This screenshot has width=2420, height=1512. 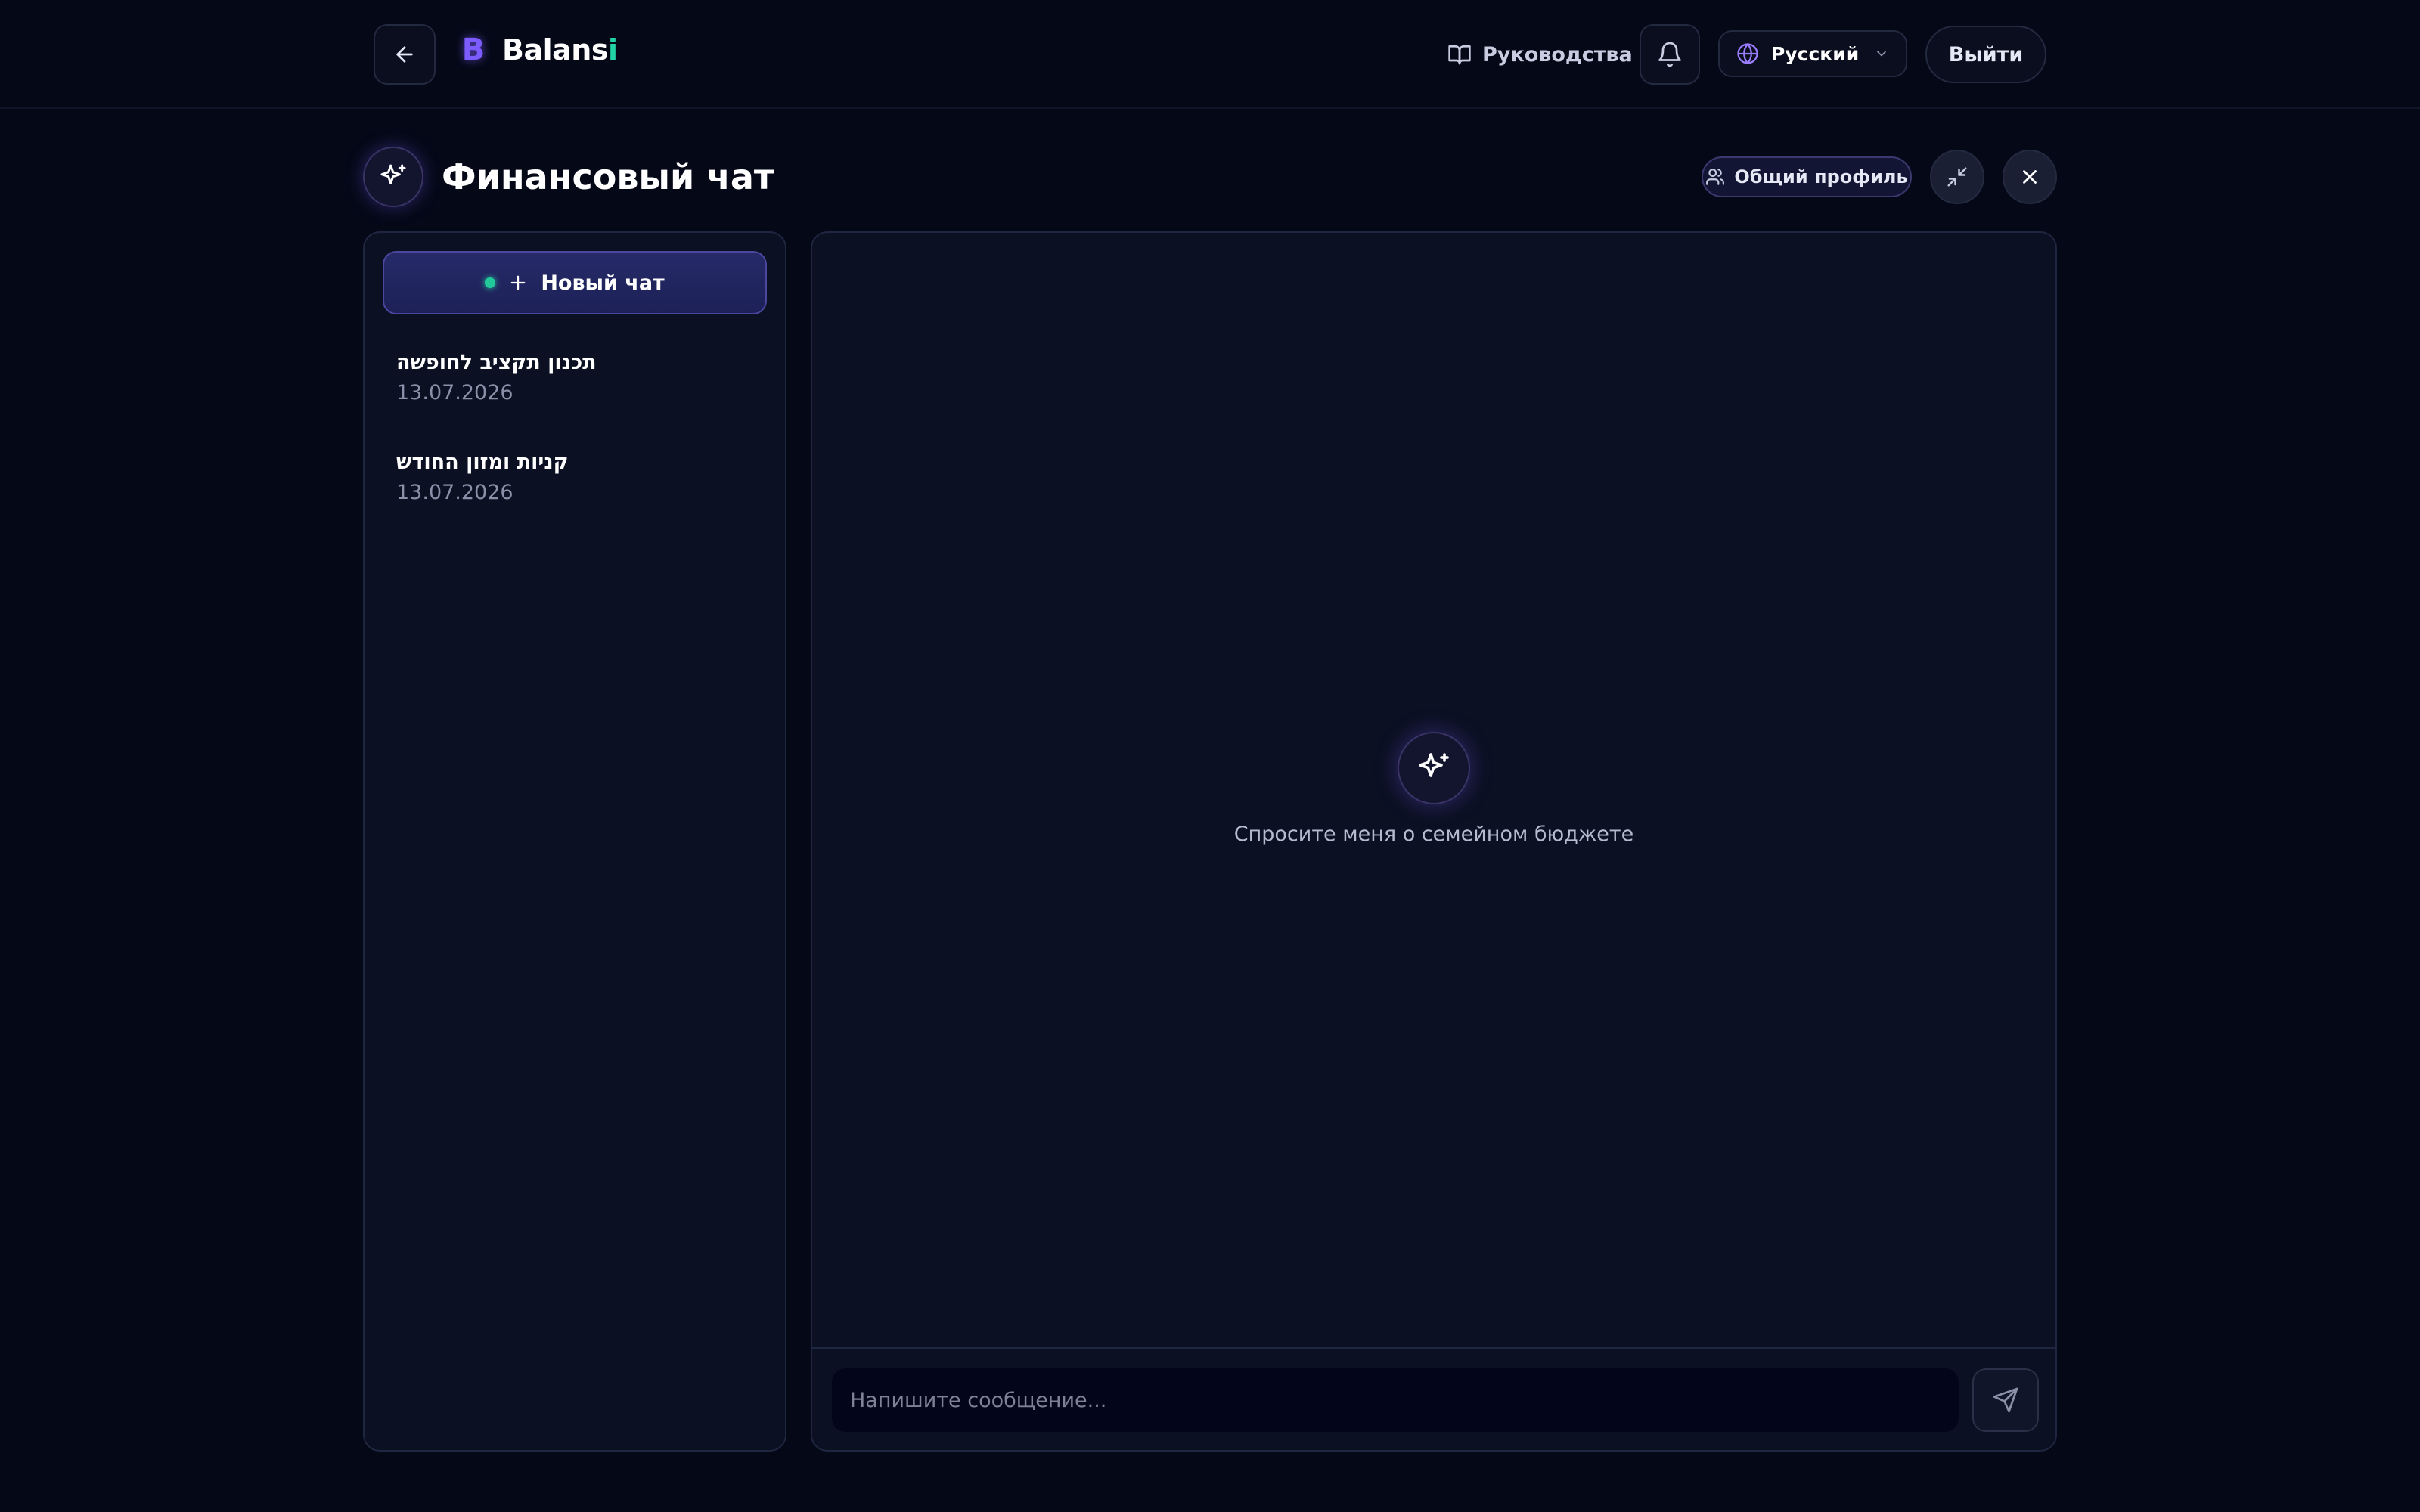 I want to click on notifications-button, so click(x=1670, y=54).